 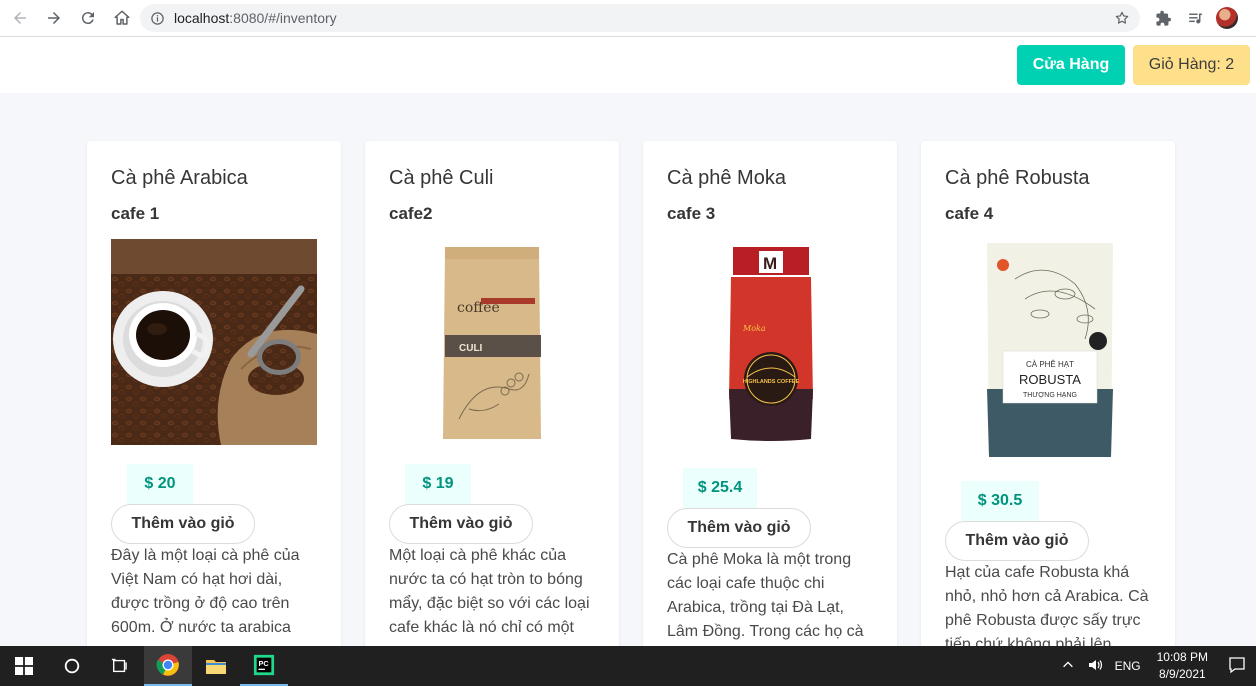 What do you see at coordinates (628, 65) in the screenshot?
I see `app-navbar: Cửa Hàng Giỏ Hàng: 2` at bounding box center [628, 65].